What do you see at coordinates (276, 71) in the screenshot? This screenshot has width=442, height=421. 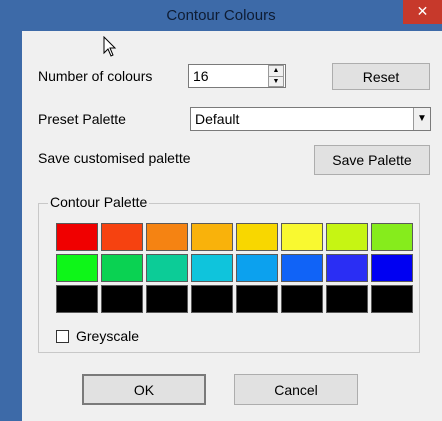 I see `spin-up-icon: ▲` at bounding box center [276, 71].